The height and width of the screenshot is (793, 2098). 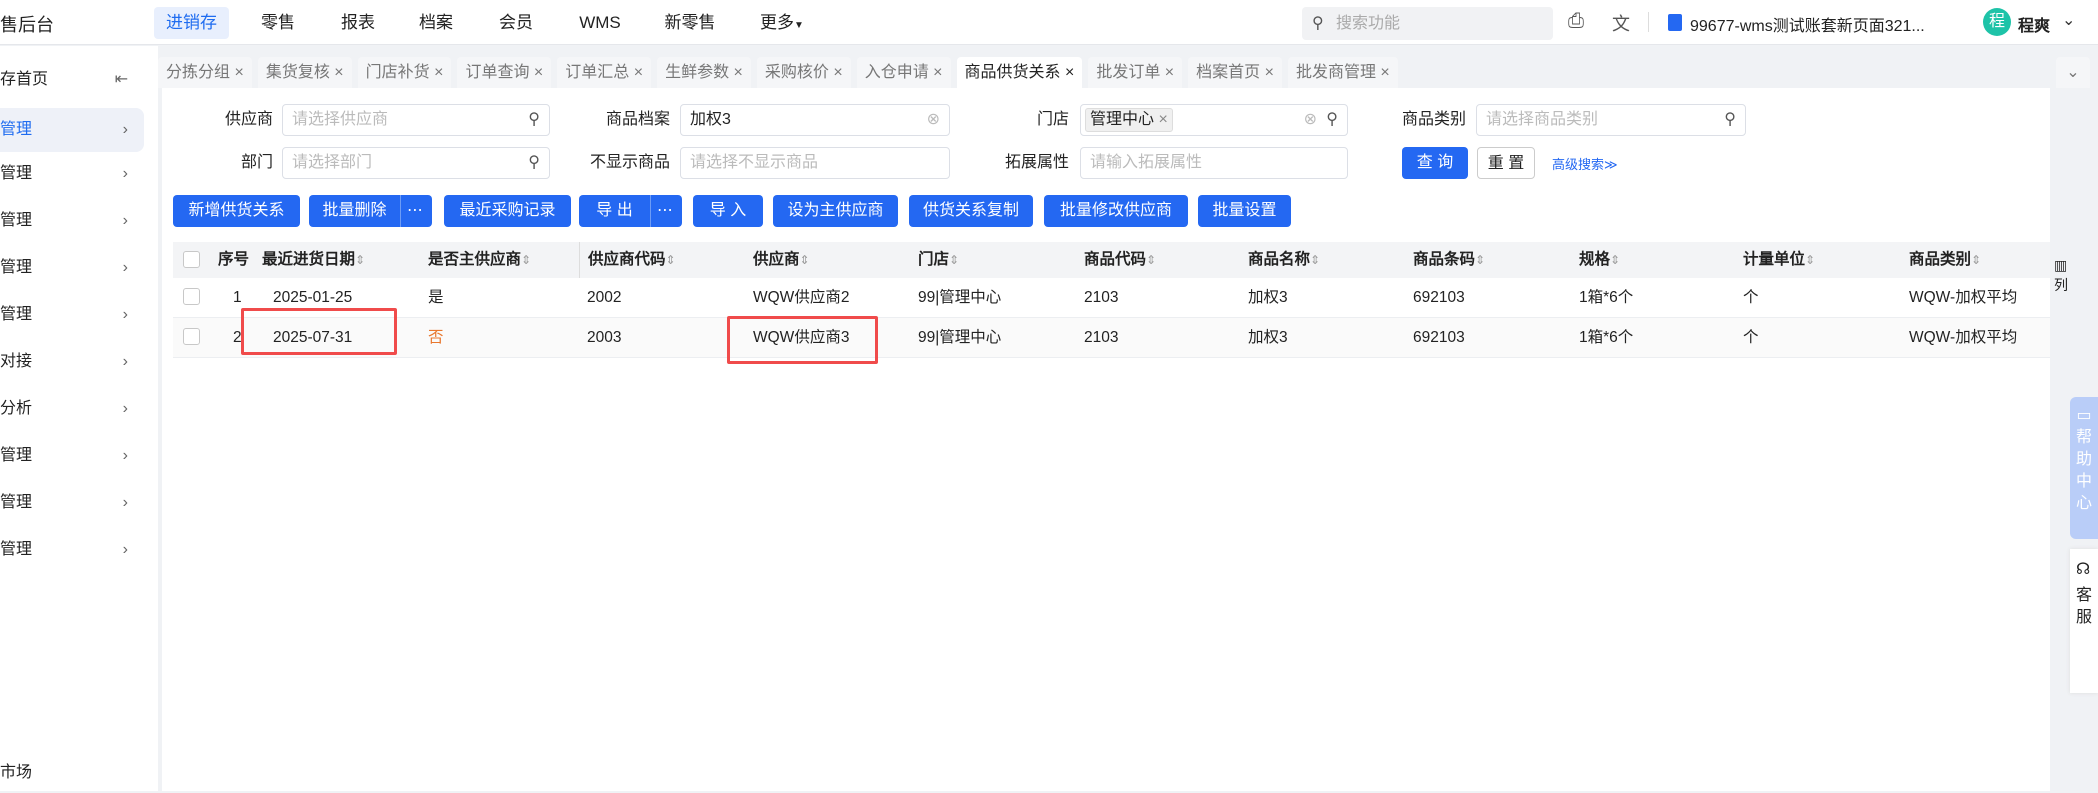 What do you see at coordinates (416, 163) in the screenshot?
I see `dept-input: 请选择部门 ⚲` at bounding box center [416, 163].